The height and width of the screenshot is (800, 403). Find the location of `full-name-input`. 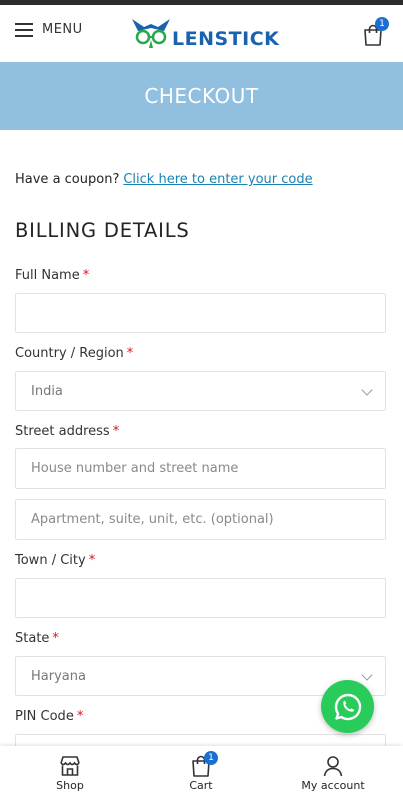

full-name-input is located at coordinates (208, 313).